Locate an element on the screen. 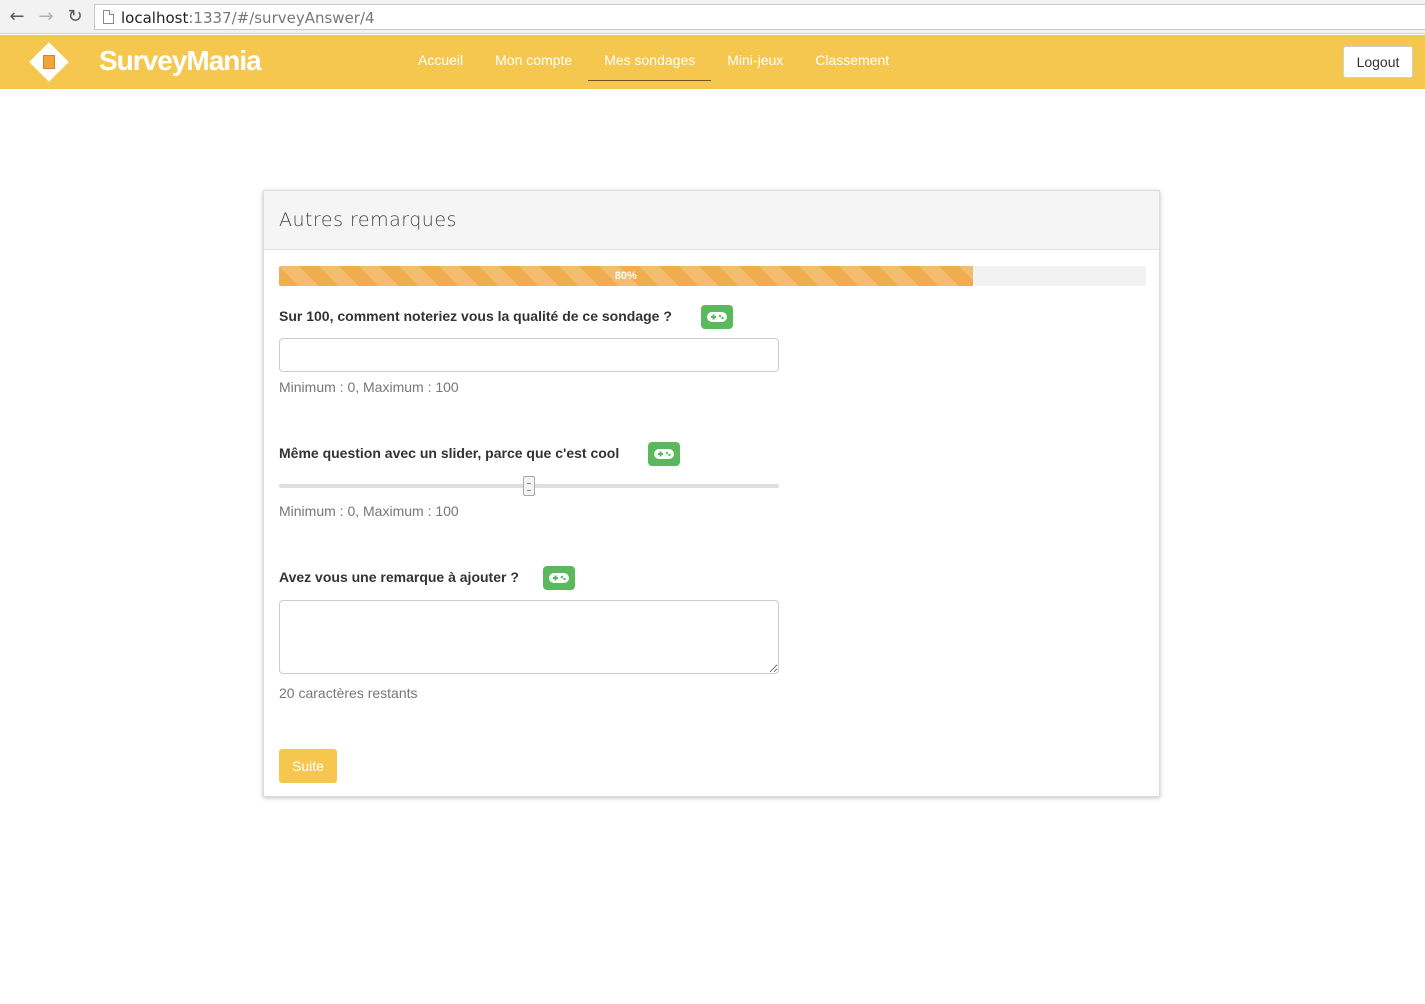  question-2-hint: Minimum : 0, Maximum : 100 is located at coordinates (369, 511).